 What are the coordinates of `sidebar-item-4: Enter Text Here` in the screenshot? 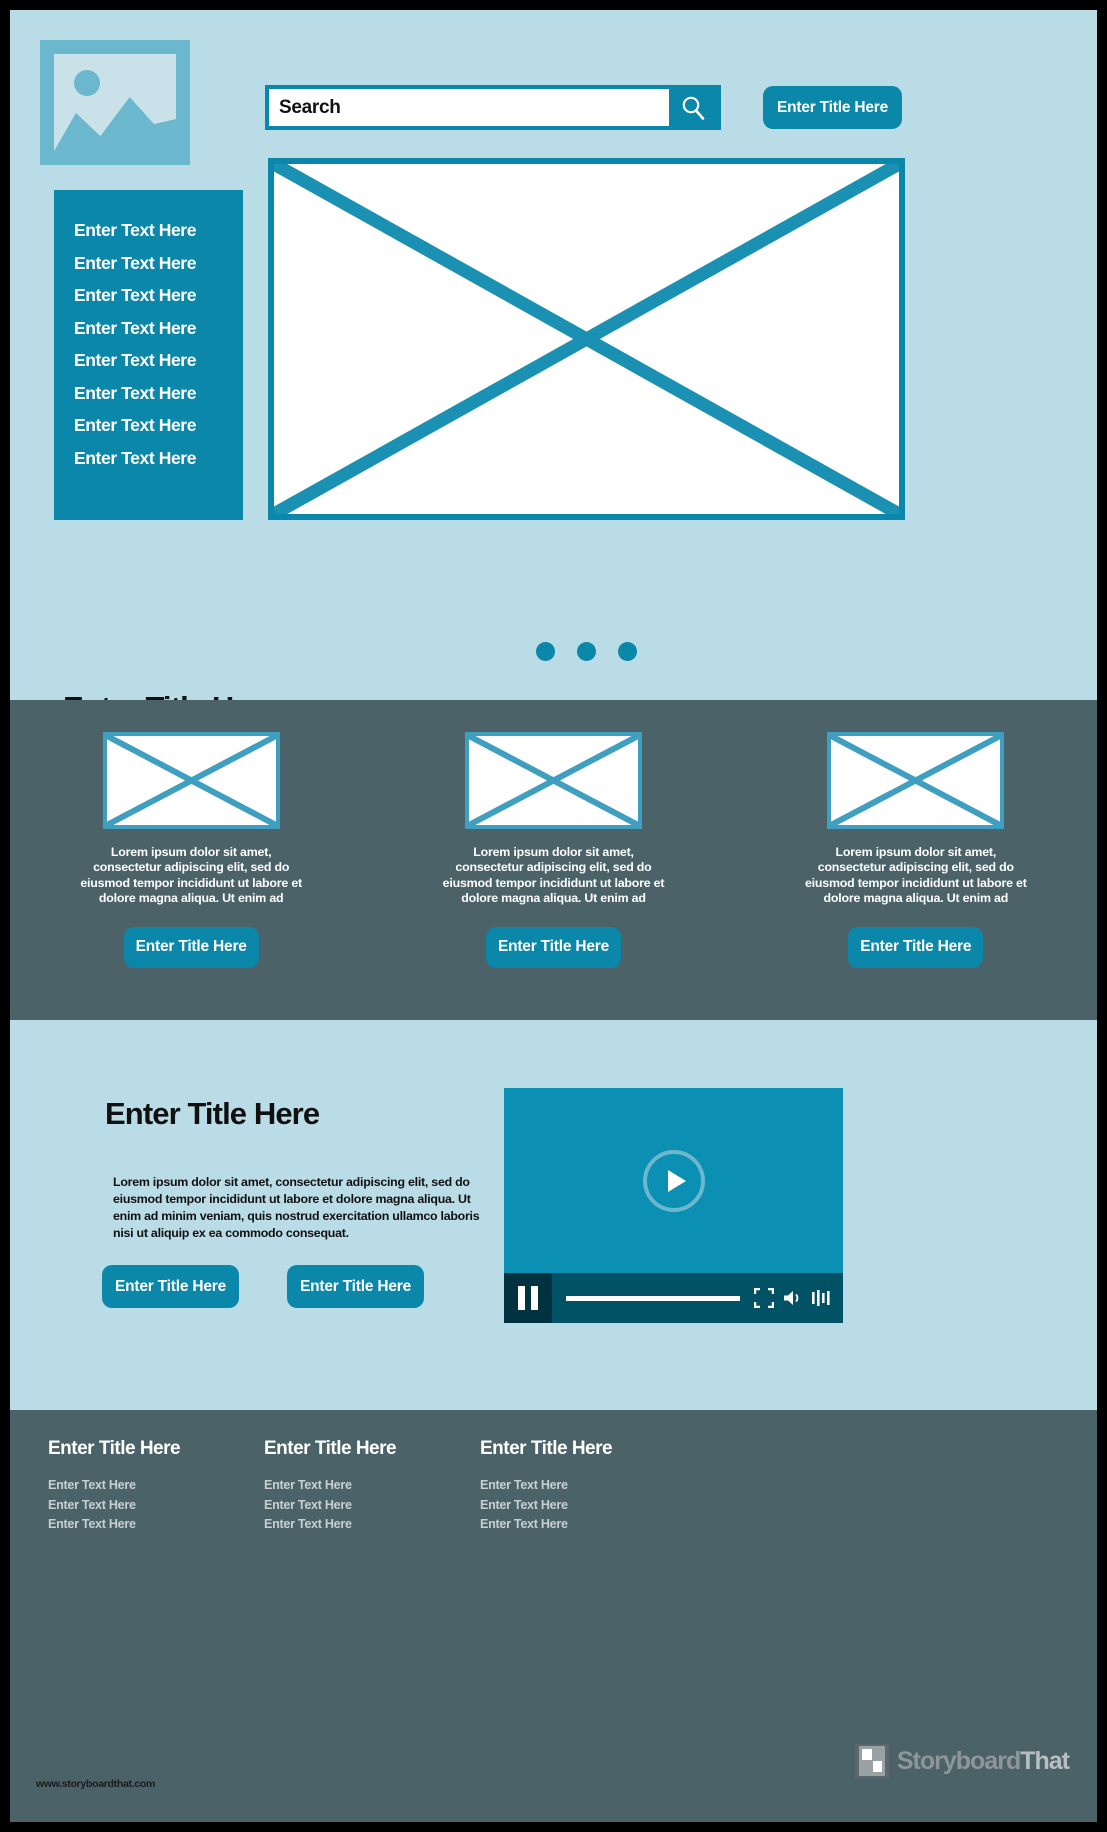 It's located at (148, 328).